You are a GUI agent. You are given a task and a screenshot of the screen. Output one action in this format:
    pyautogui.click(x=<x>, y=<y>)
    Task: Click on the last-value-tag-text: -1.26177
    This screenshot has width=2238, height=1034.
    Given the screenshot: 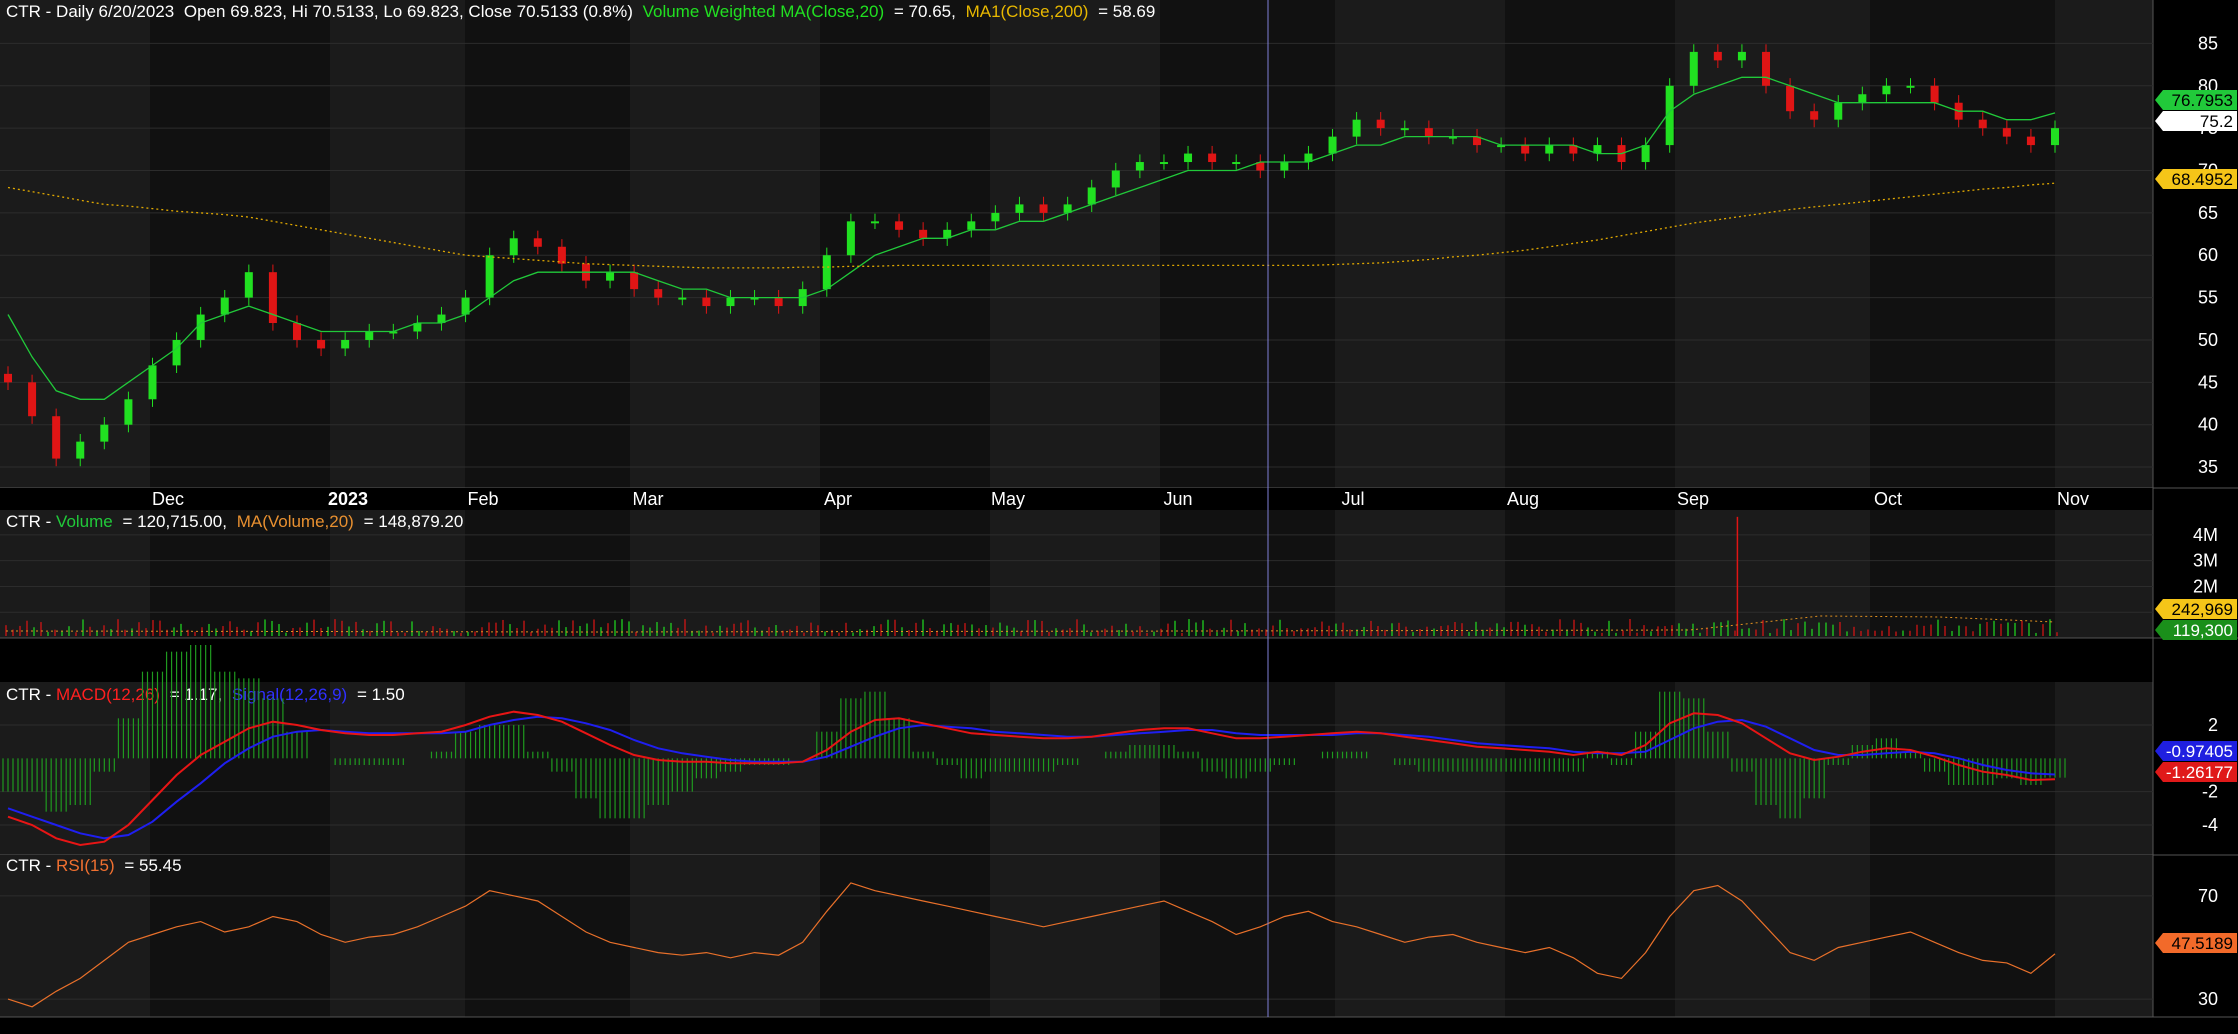 What is the action you would take?
    pyautogui.click(x=2199, y=772)
    